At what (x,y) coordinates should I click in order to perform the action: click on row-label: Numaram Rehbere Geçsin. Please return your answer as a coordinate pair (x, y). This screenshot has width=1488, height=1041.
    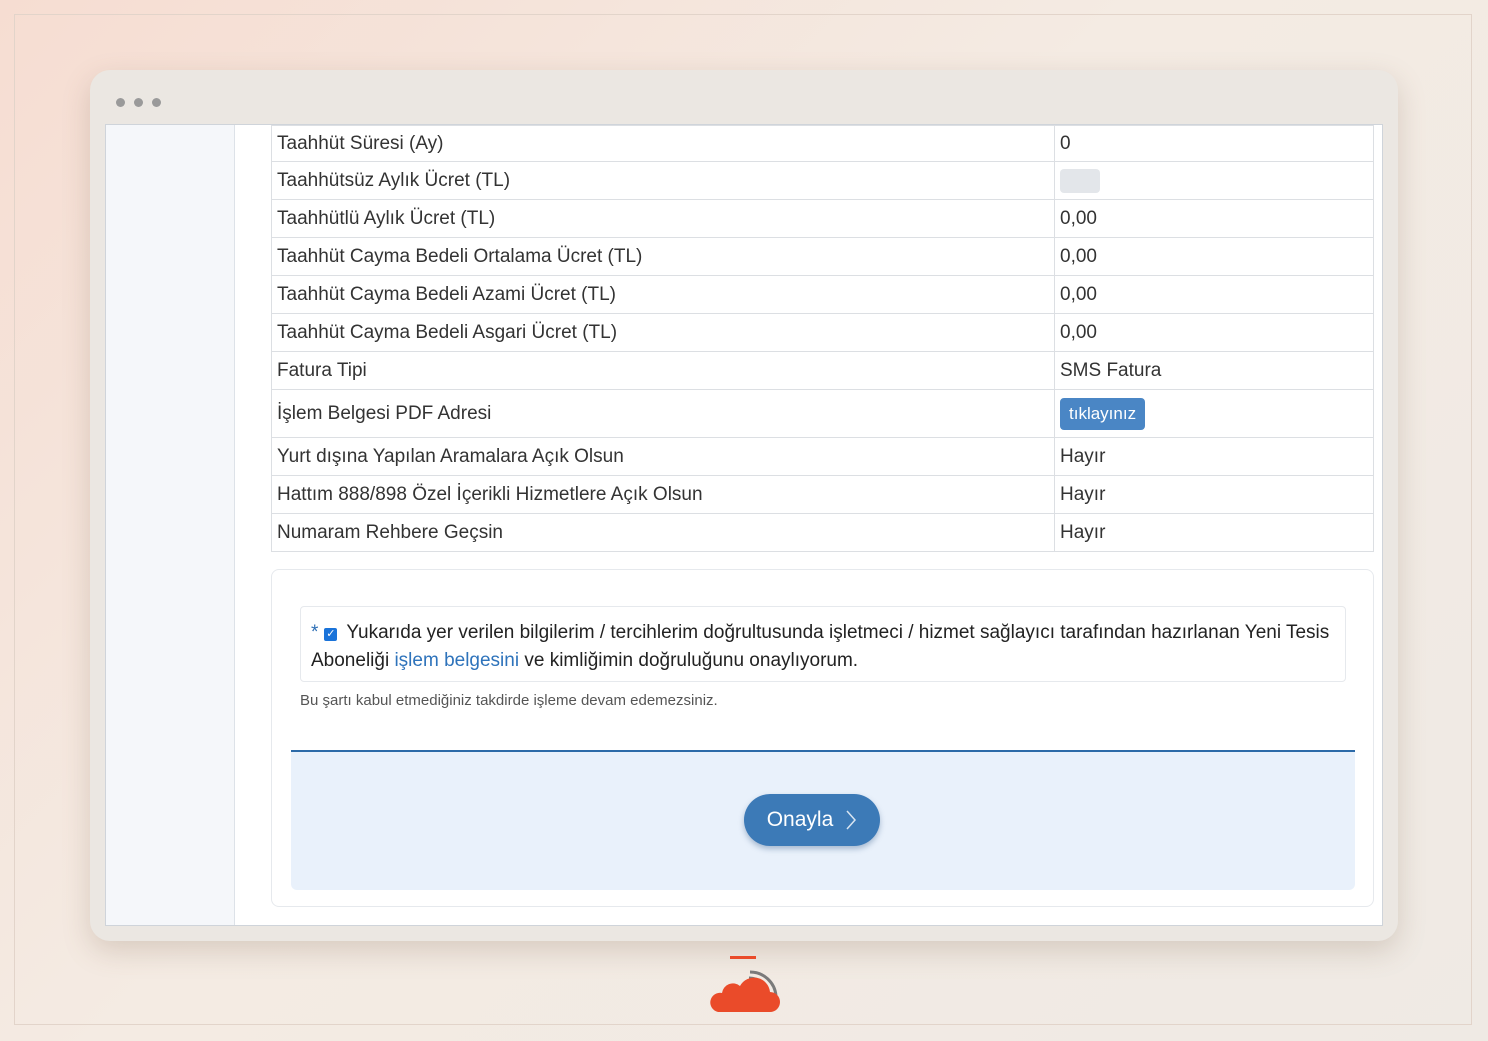
    Looking at the image, I should click on (663, 532).